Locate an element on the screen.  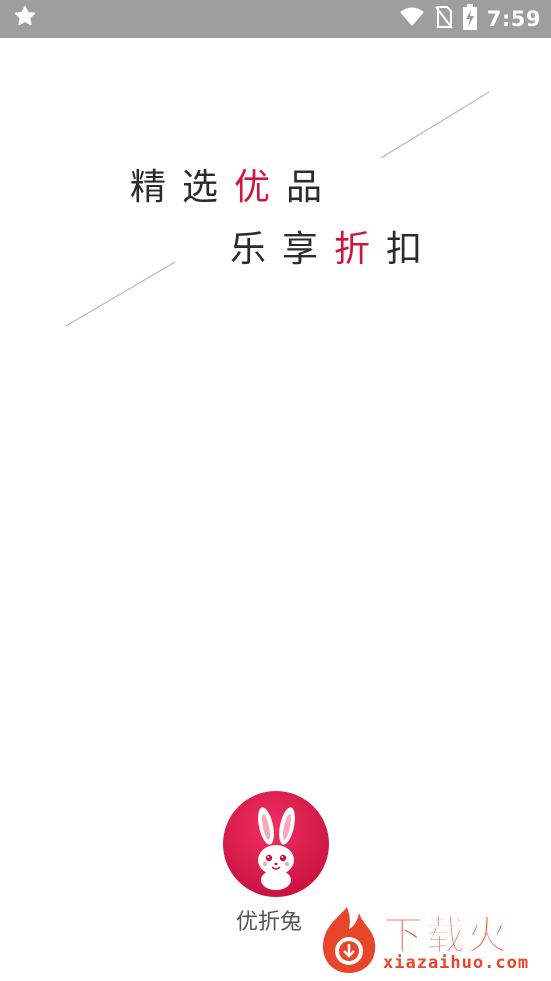
app-logo is located at coordinates (276, 844).